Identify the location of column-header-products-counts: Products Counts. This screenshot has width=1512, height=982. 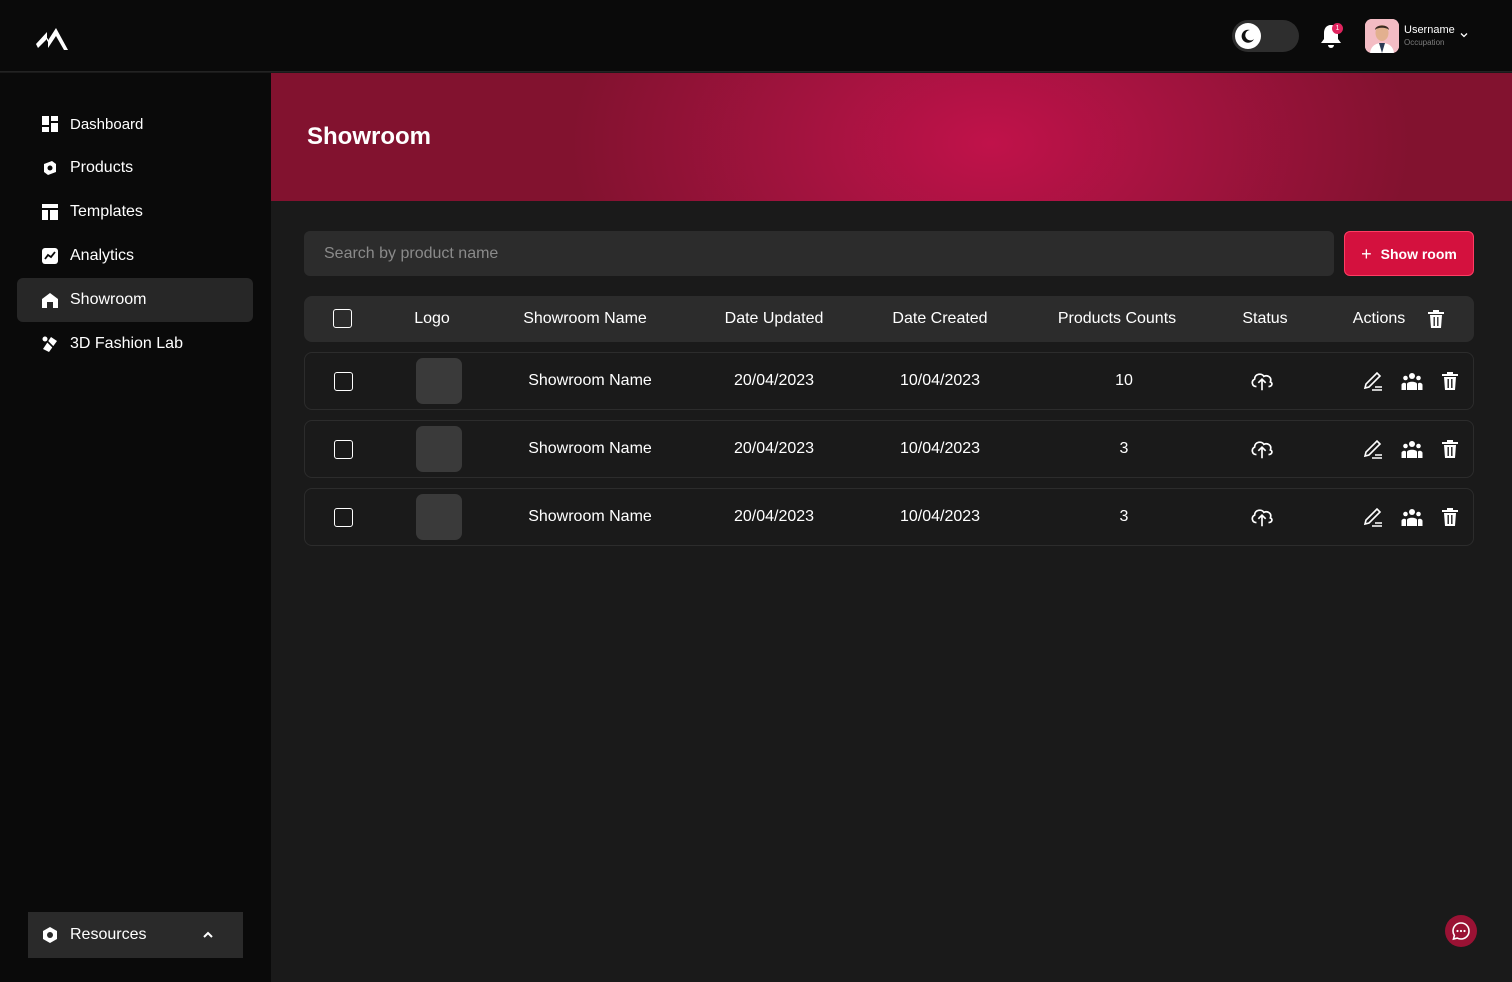
(1117, 318).